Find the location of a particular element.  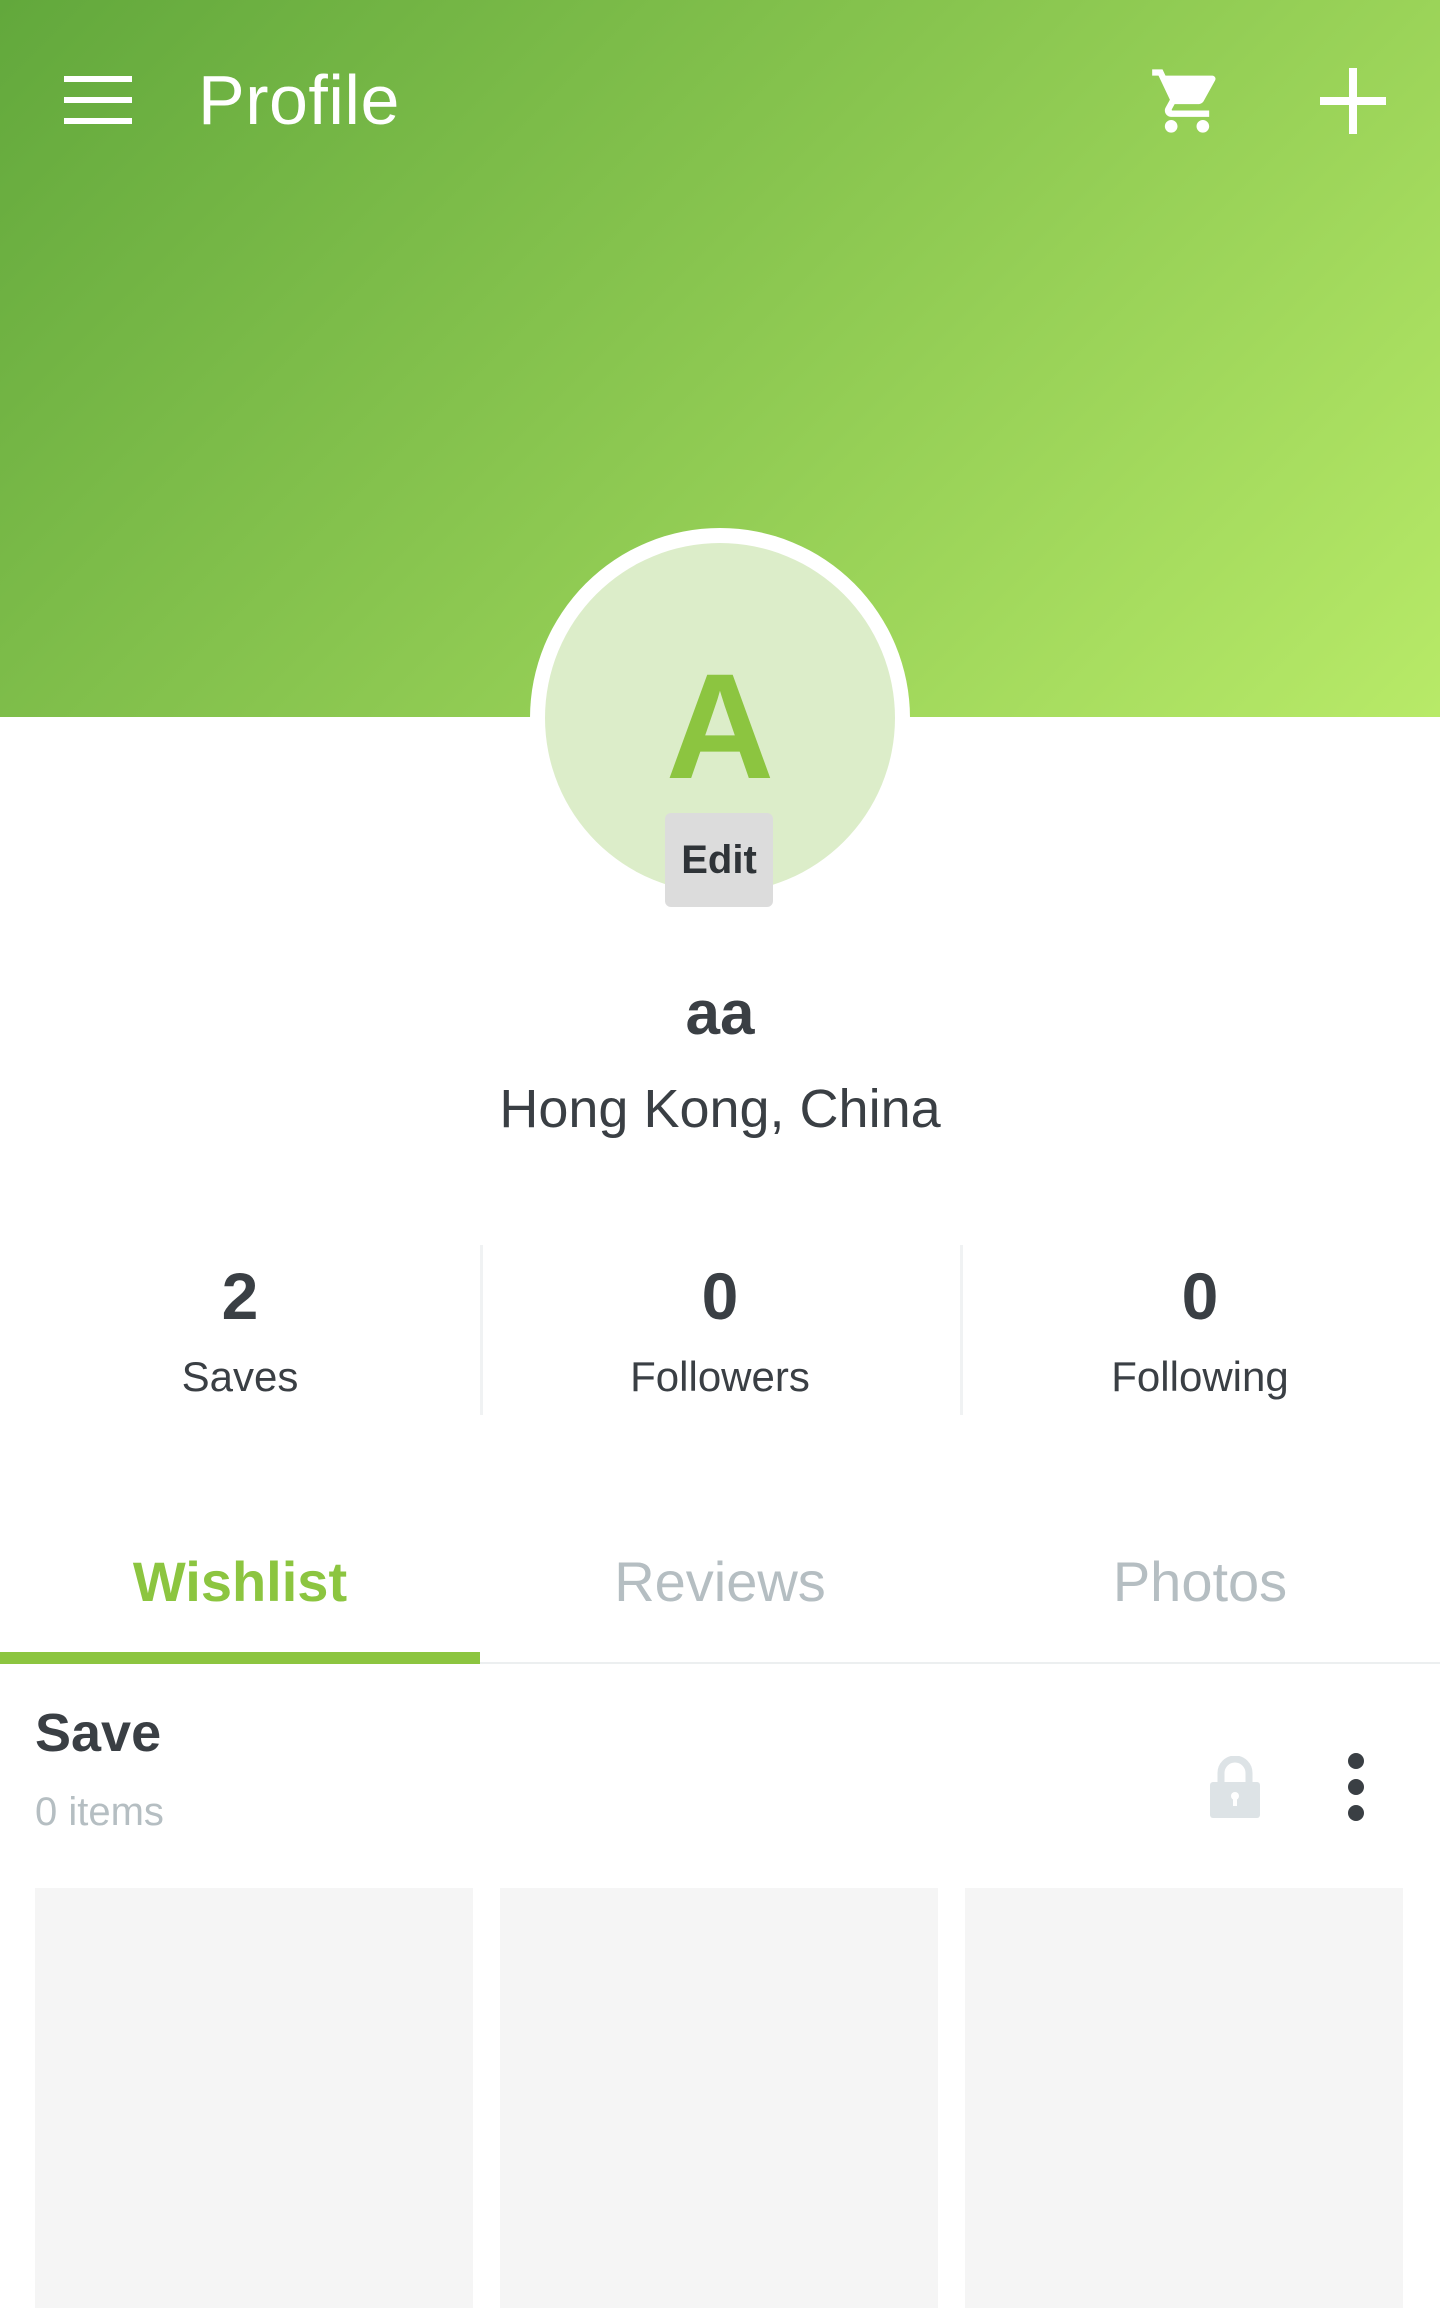

stat-label: Followers is located at coordinates (720, 1376).